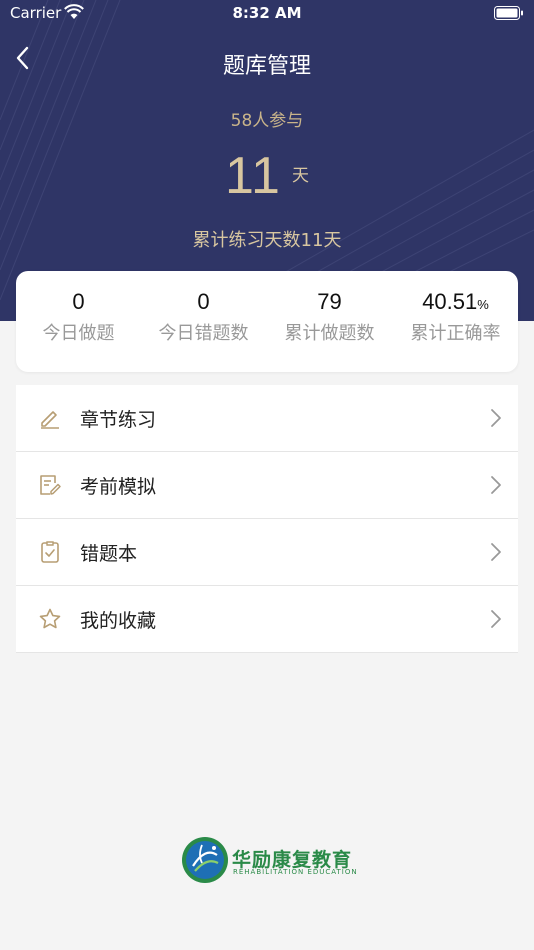  Describe the element at coordinates (455, 317) in the screenshot. I see `stat-accuracy: 40.51% 累计正确率` at that location.